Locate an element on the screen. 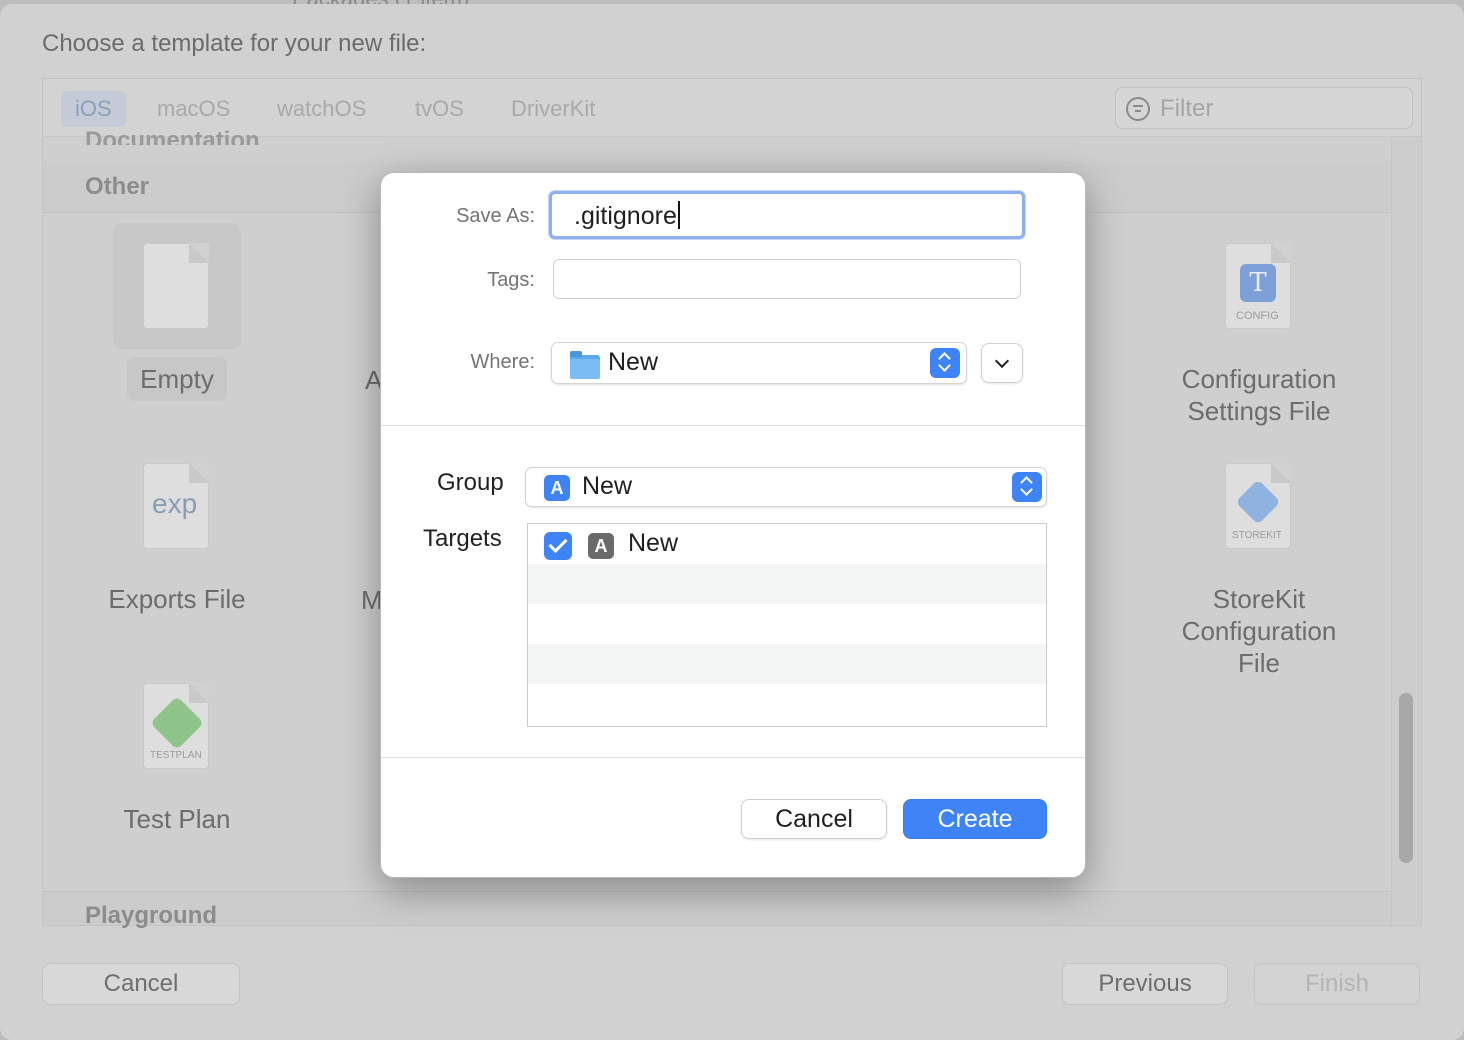 The height and width of the screenshot is (1040, 1464). target-row: A New is located at coordinates (787, 544).